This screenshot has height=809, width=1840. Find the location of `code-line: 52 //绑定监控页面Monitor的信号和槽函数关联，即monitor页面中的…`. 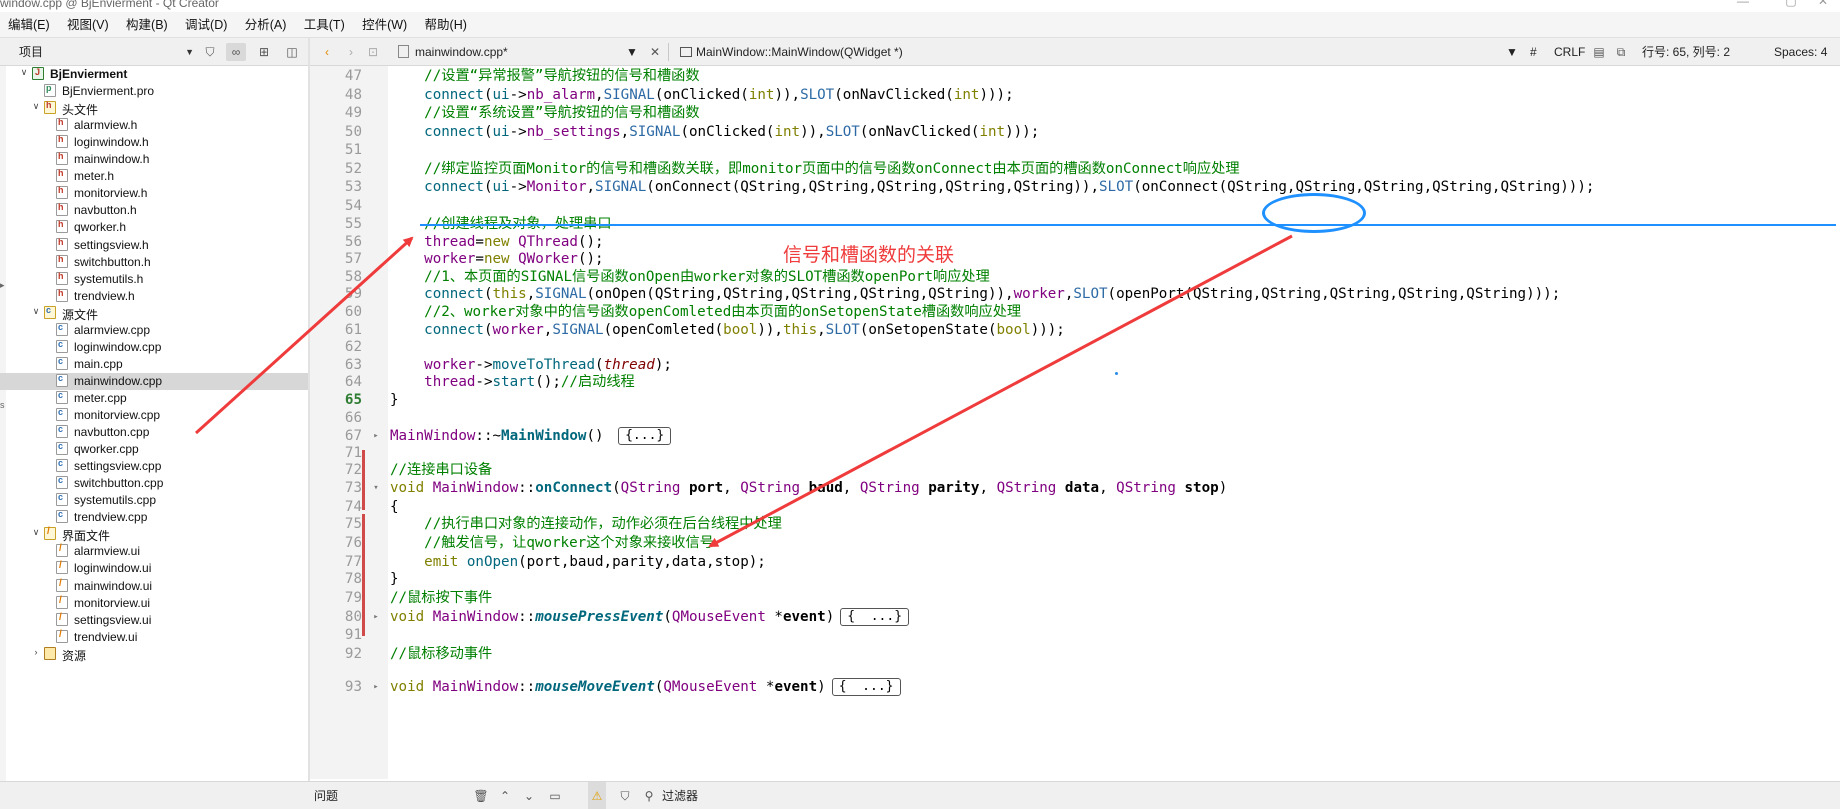

code-line: 52 //绑定监控页面Monitor的信号和槽函数关联，即monitor页面中的… is located at coordinates (1075, 169).